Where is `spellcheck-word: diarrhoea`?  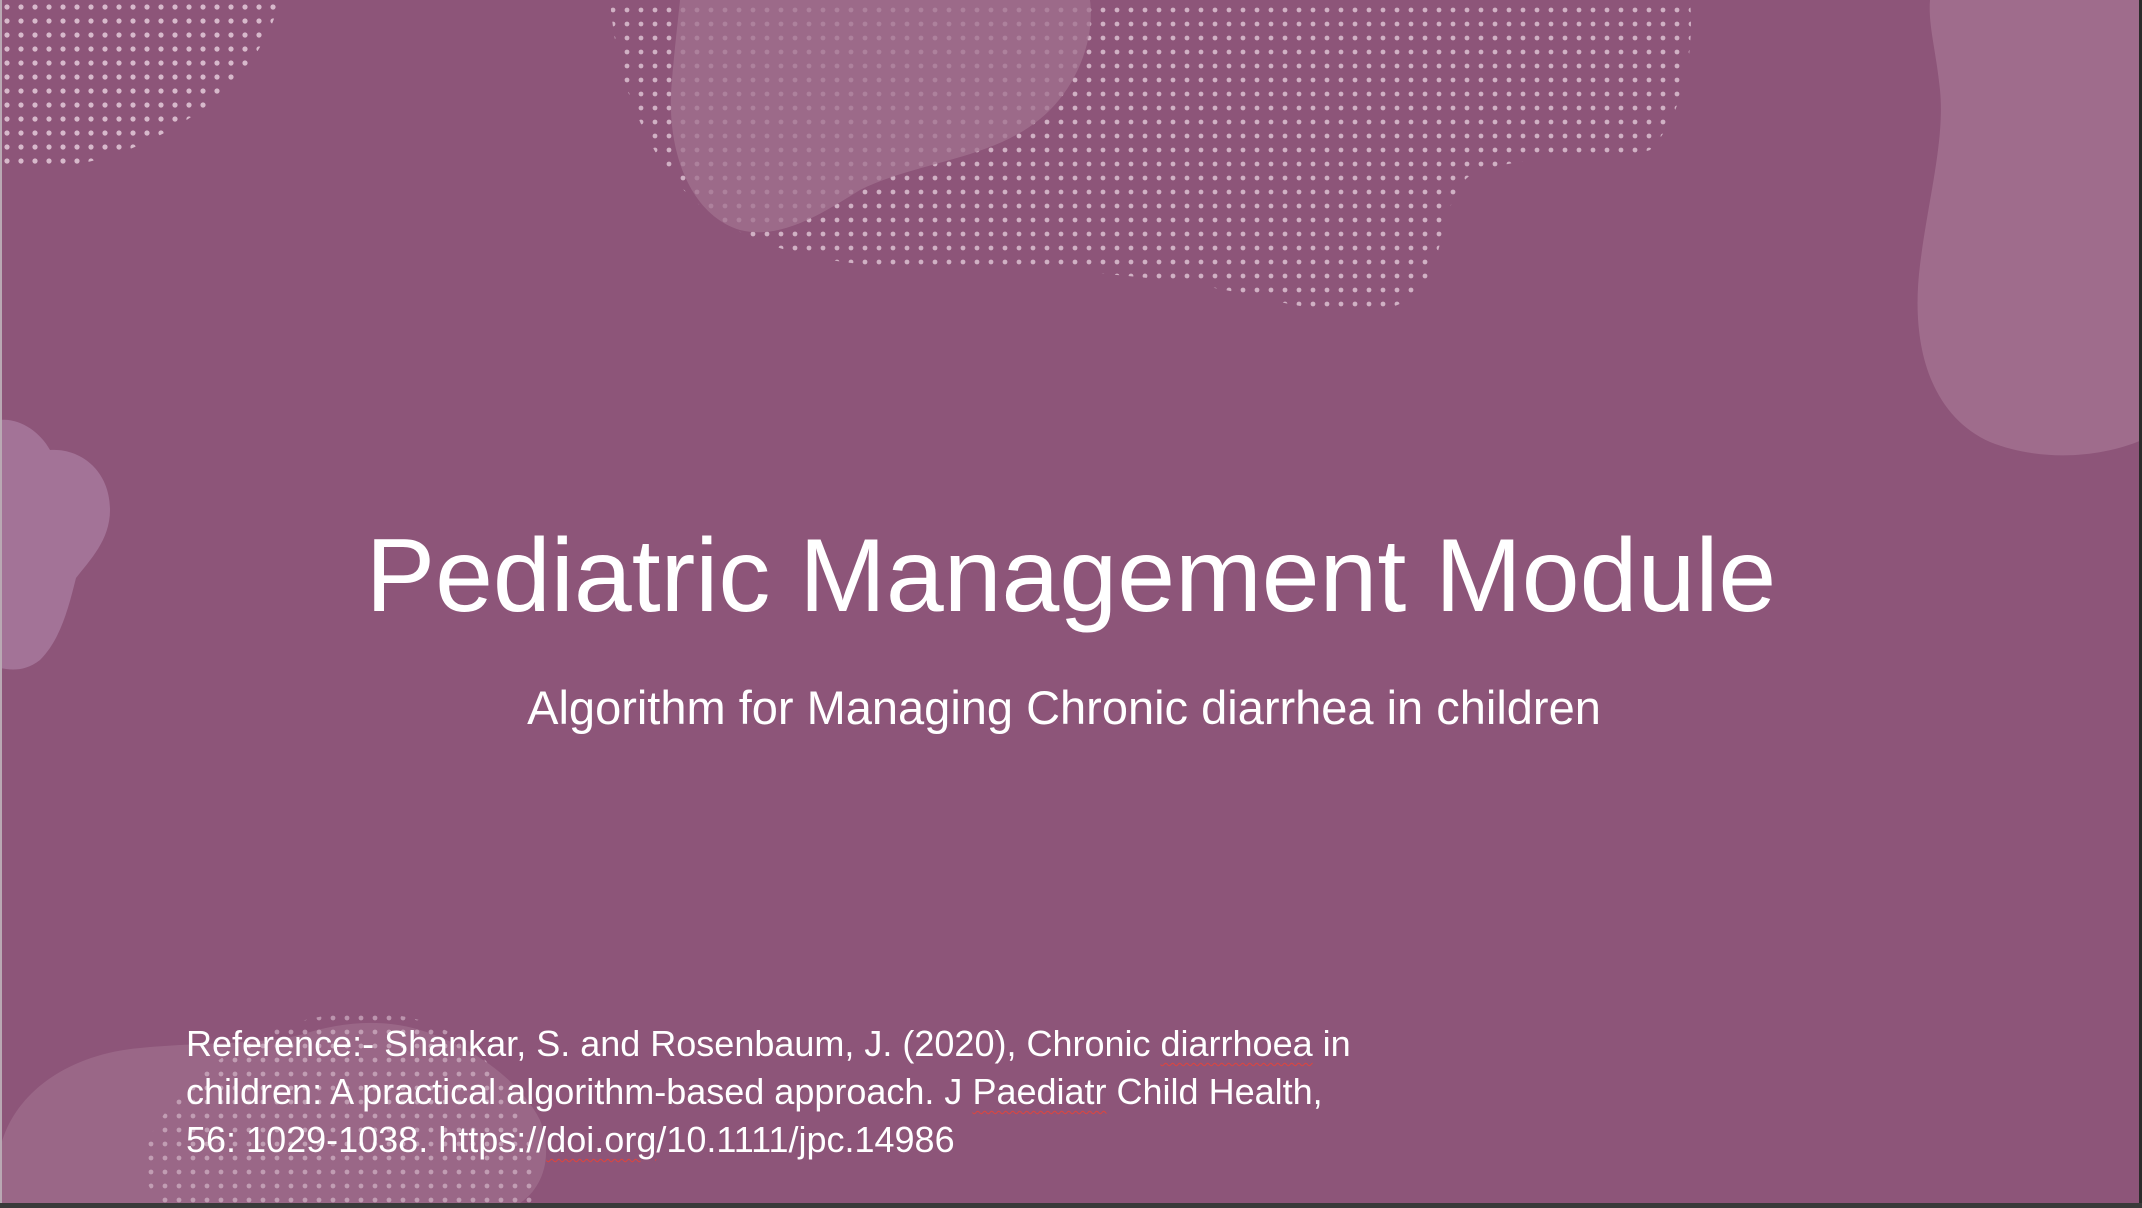 spellcheck-word: diarrhoea is located at coordinates (1236, 1043).